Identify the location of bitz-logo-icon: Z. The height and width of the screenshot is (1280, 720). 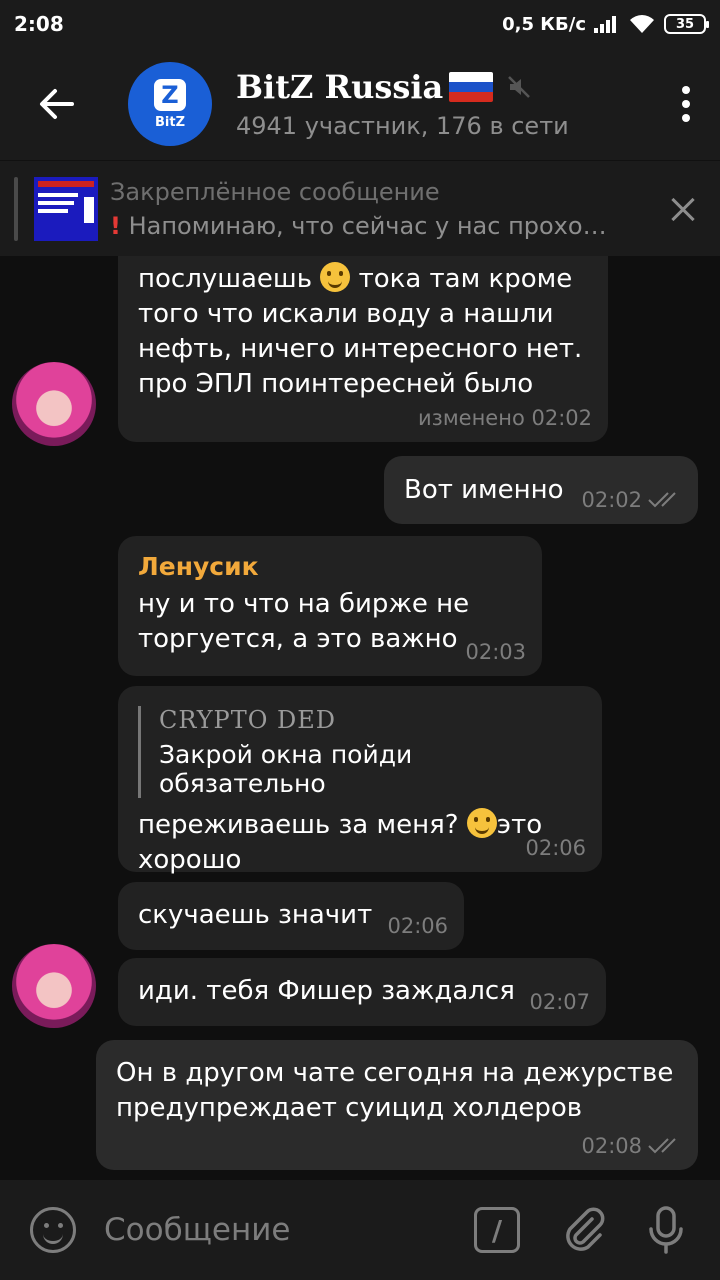
(170, 94).